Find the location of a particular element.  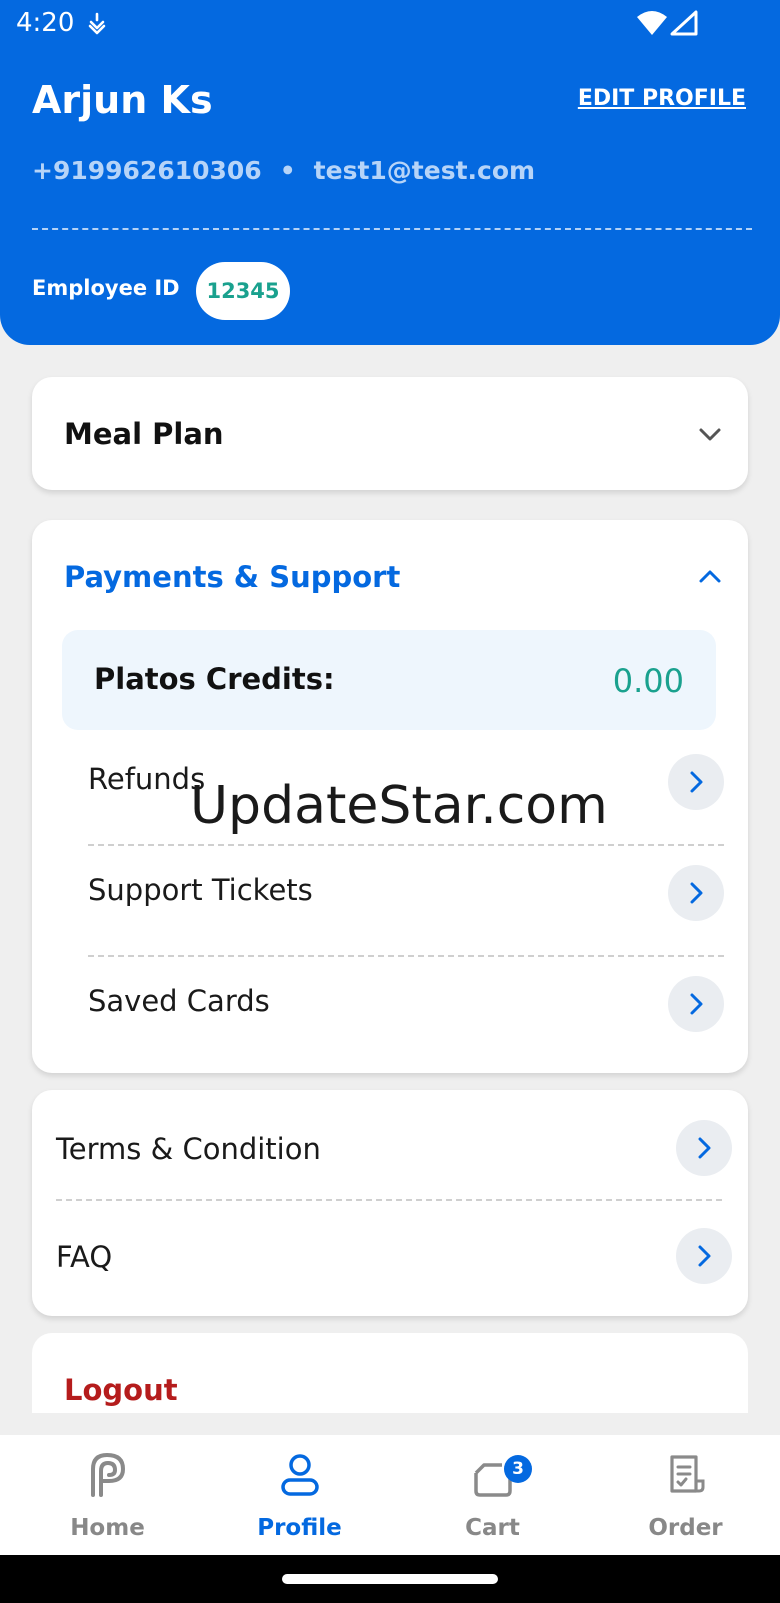

employee-id-label: Employee ID is located at coordinates (106, 288).